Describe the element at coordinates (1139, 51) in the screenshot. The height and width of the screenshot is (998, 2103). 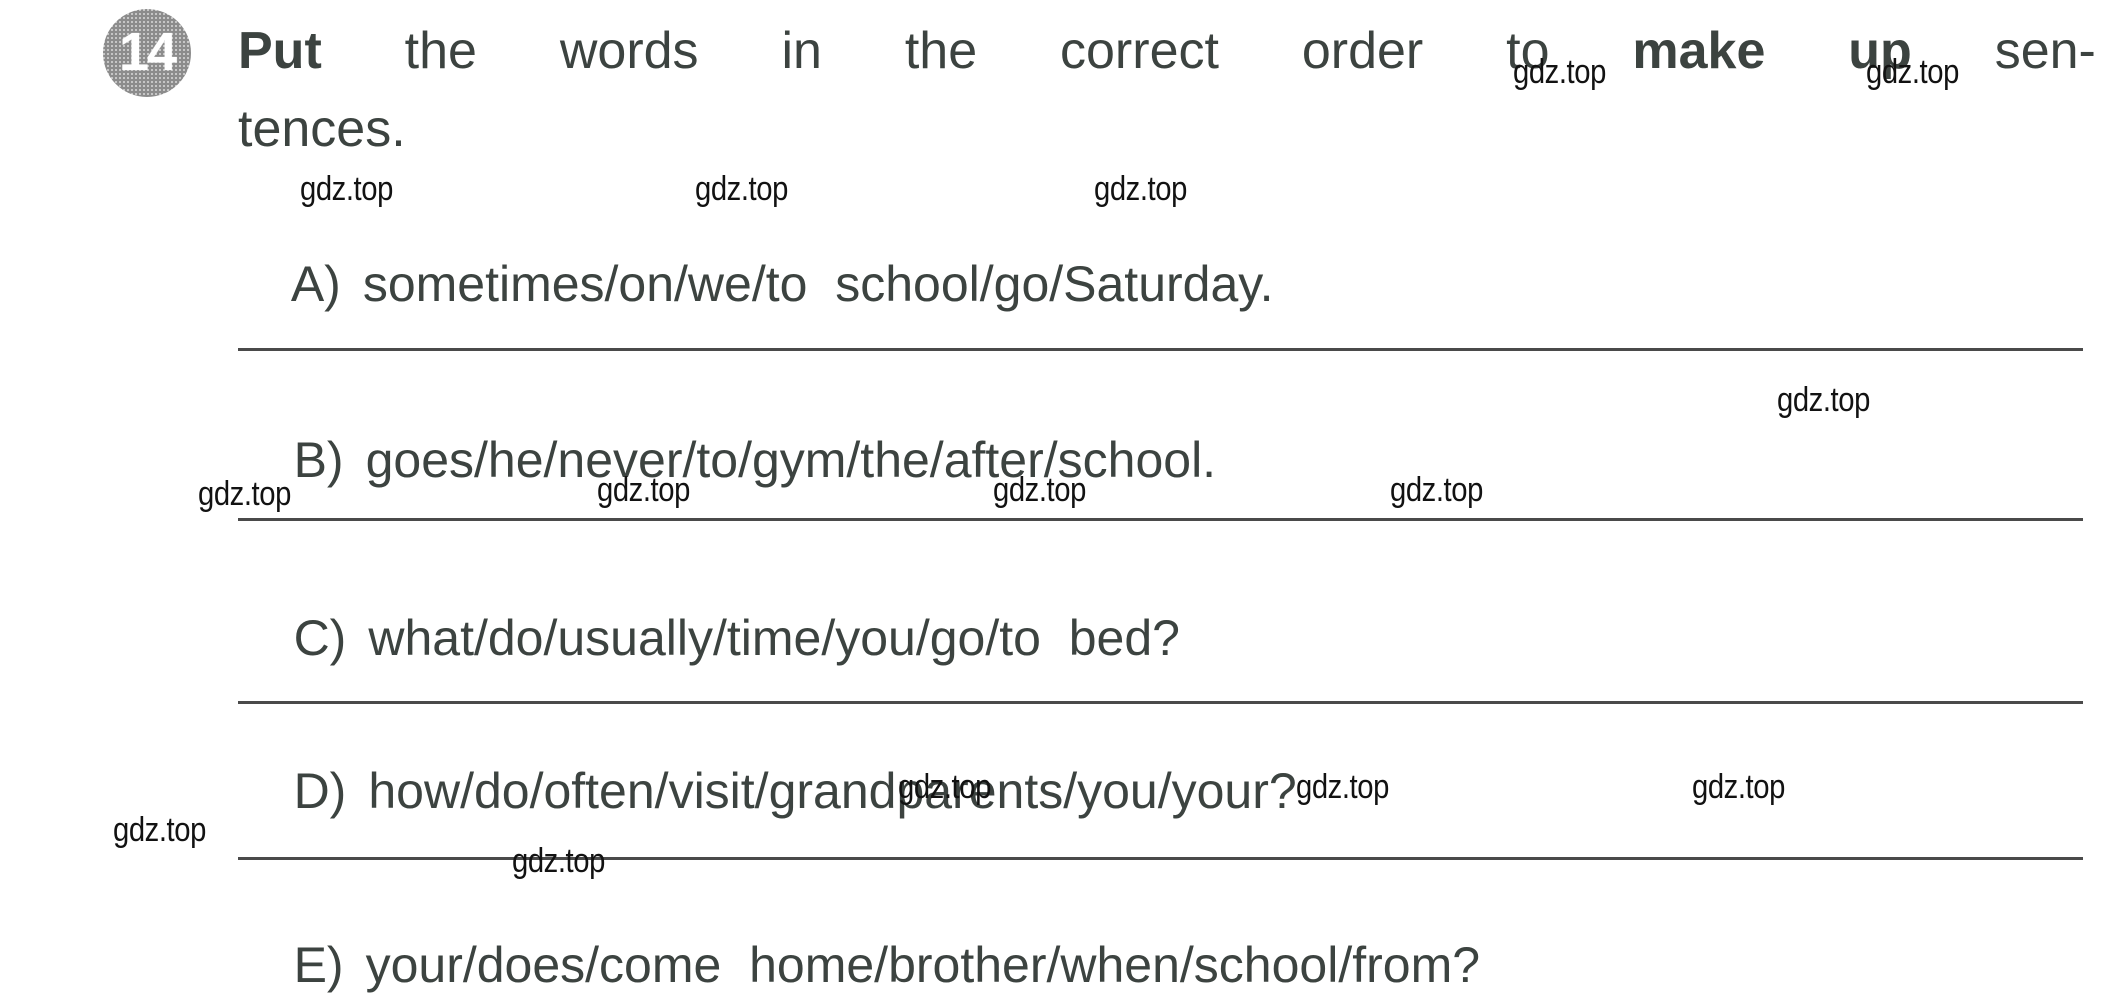
I see `instruction-word-correct: correct` at that location.